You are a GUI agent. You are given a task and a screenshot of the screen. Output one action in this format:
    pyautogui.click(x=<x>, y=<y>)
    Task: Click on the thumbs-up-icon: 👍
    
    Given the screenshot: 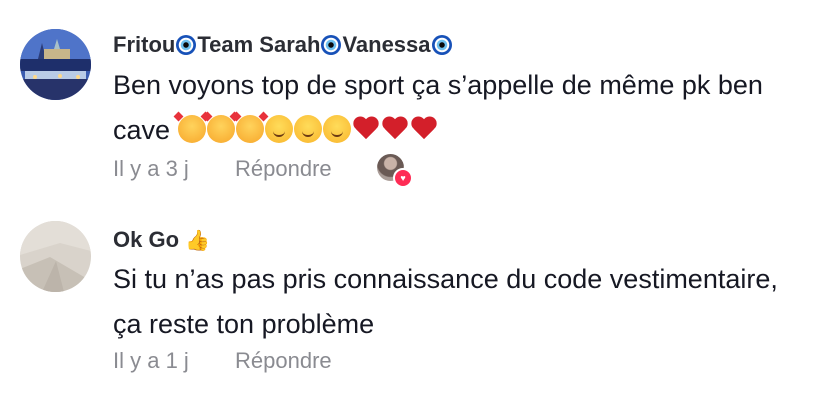 What is the action you would take?
    pyautogui.click(x=197, y=240)
    